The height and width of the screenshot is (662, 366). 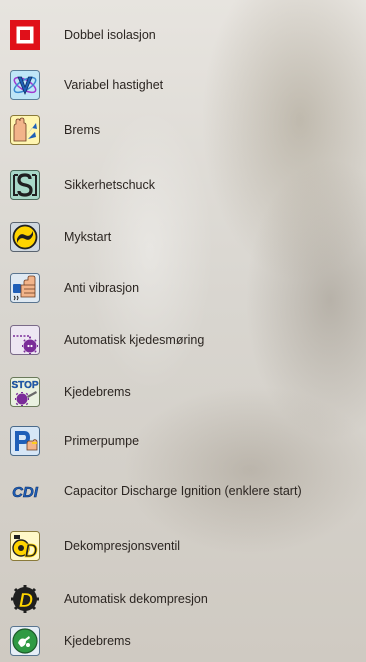 I want to click on list-item: Automatisk kjedesmøring, so click(x=188, y=340).